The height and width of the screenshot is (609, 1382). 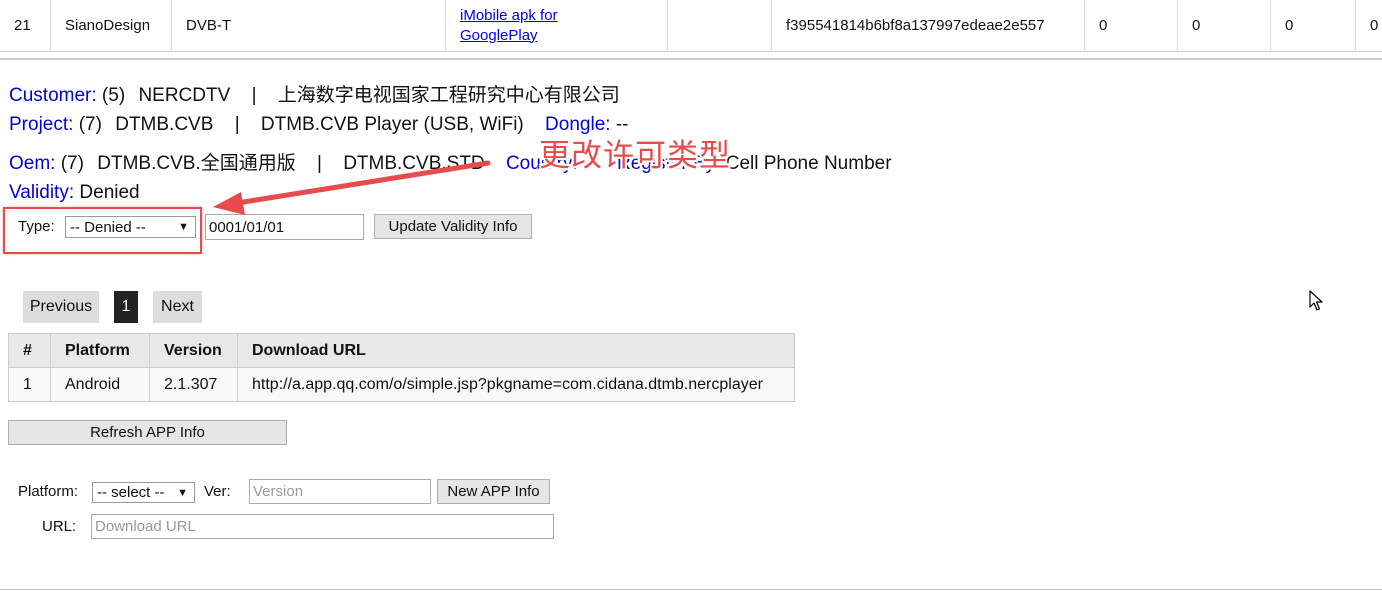 I want to click on col-header-platform: Platform, so click(x=100, y=350).